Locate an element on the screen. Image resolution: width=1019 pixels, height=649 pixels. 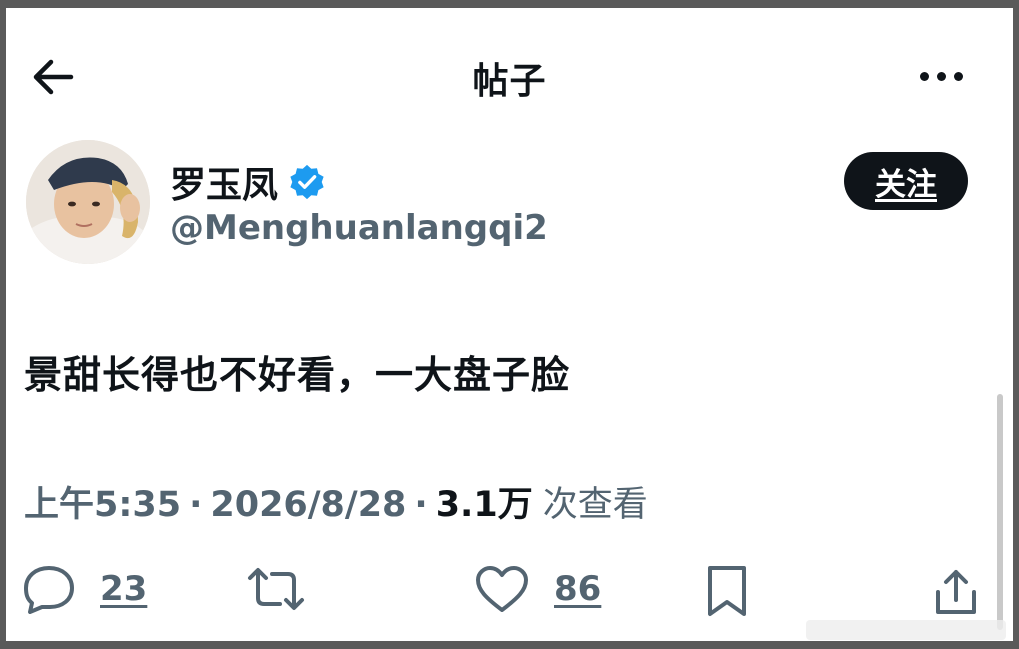
reply-icon is located at coordinates (49, 590).